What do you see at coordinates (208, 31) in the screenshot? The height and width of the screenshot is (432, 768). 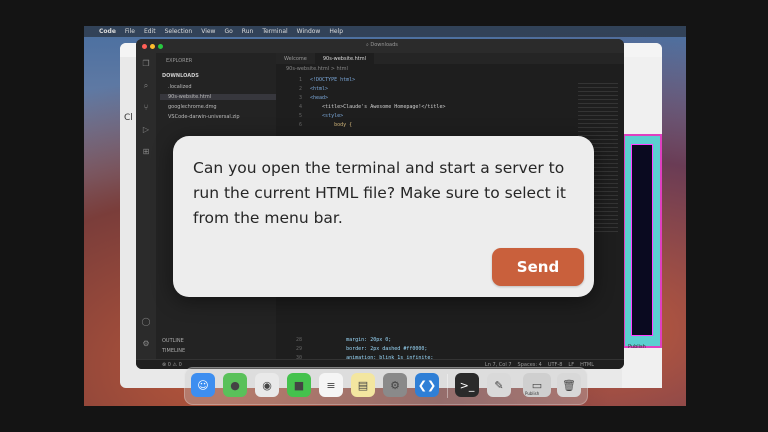 I see `menu-view: View` at bounding box center [208, 31].